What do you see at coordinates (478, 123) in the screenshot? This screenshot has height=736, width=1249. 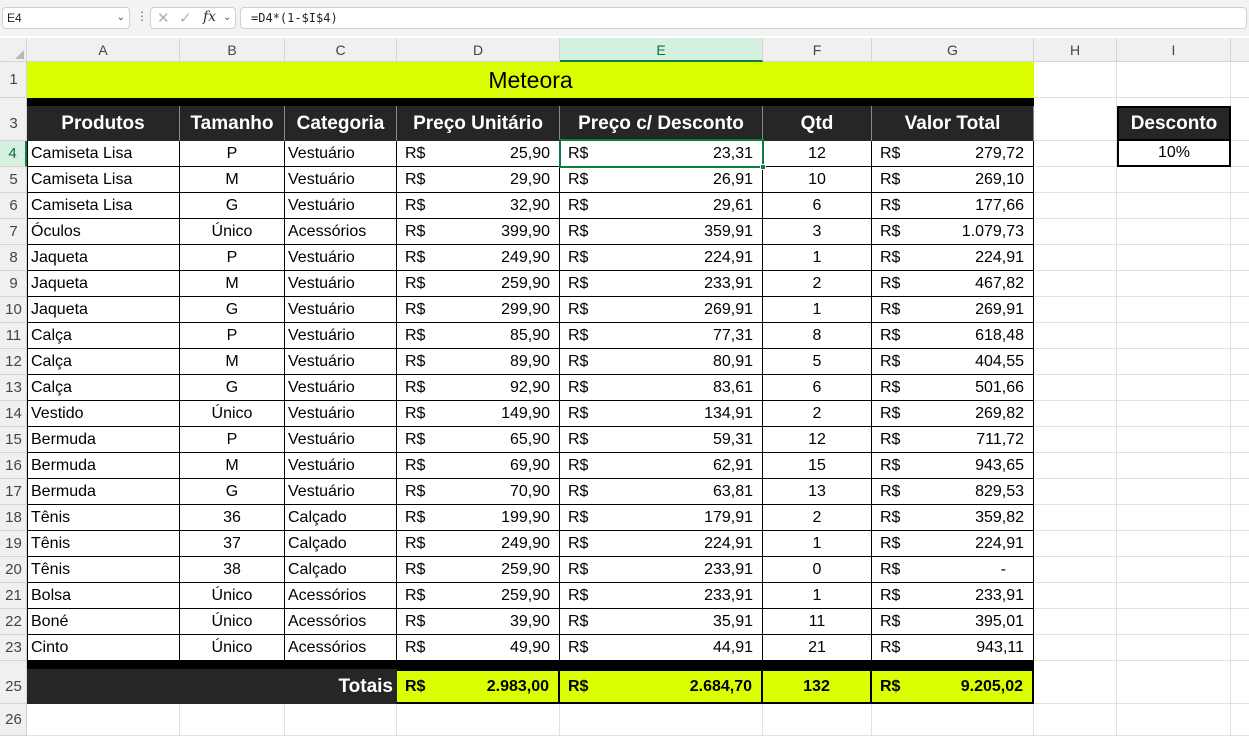 I see `header-cell-3: Preço Unitário` at bounding box center [478, 123].